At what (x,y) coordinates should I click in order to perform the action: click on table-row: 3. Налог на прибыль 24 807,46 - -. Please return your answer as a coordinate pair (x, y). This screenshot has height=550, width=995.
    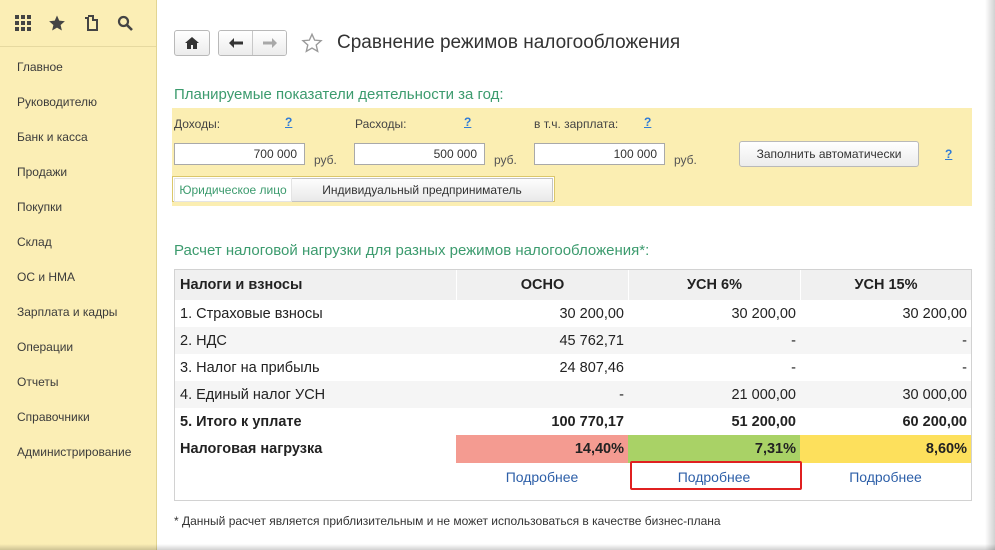
    Looking at the image, I should click on (573, 367).